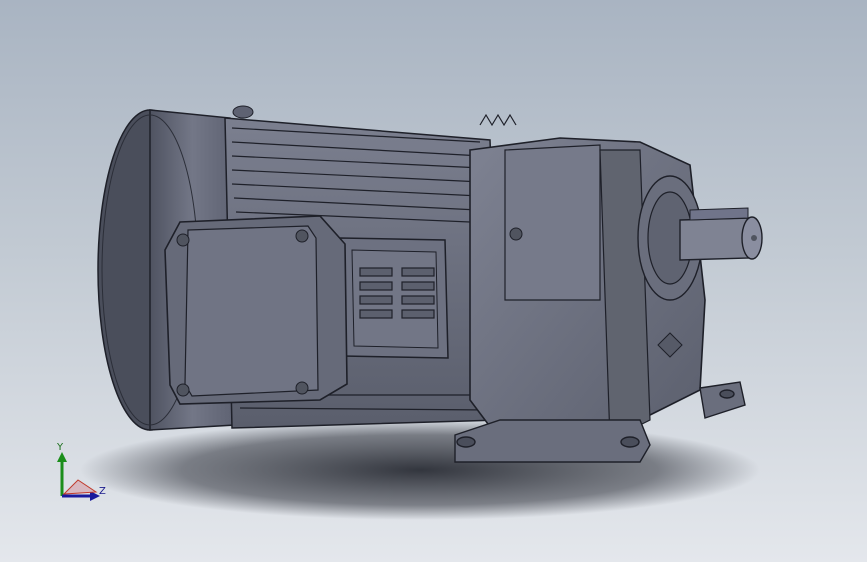  What do you see at coordinates (721, 234) in the screenshot?
I see `output-shaft` at bounding box center [721, 234].